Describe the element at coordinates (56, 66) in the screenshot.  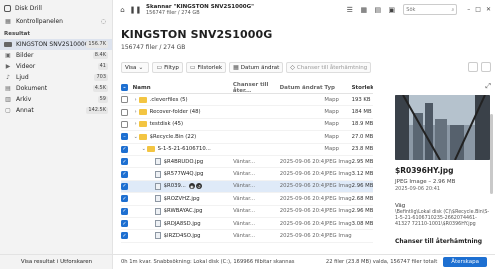
I see `sidebar-item-videor: ▶ Videor 41` at that location.